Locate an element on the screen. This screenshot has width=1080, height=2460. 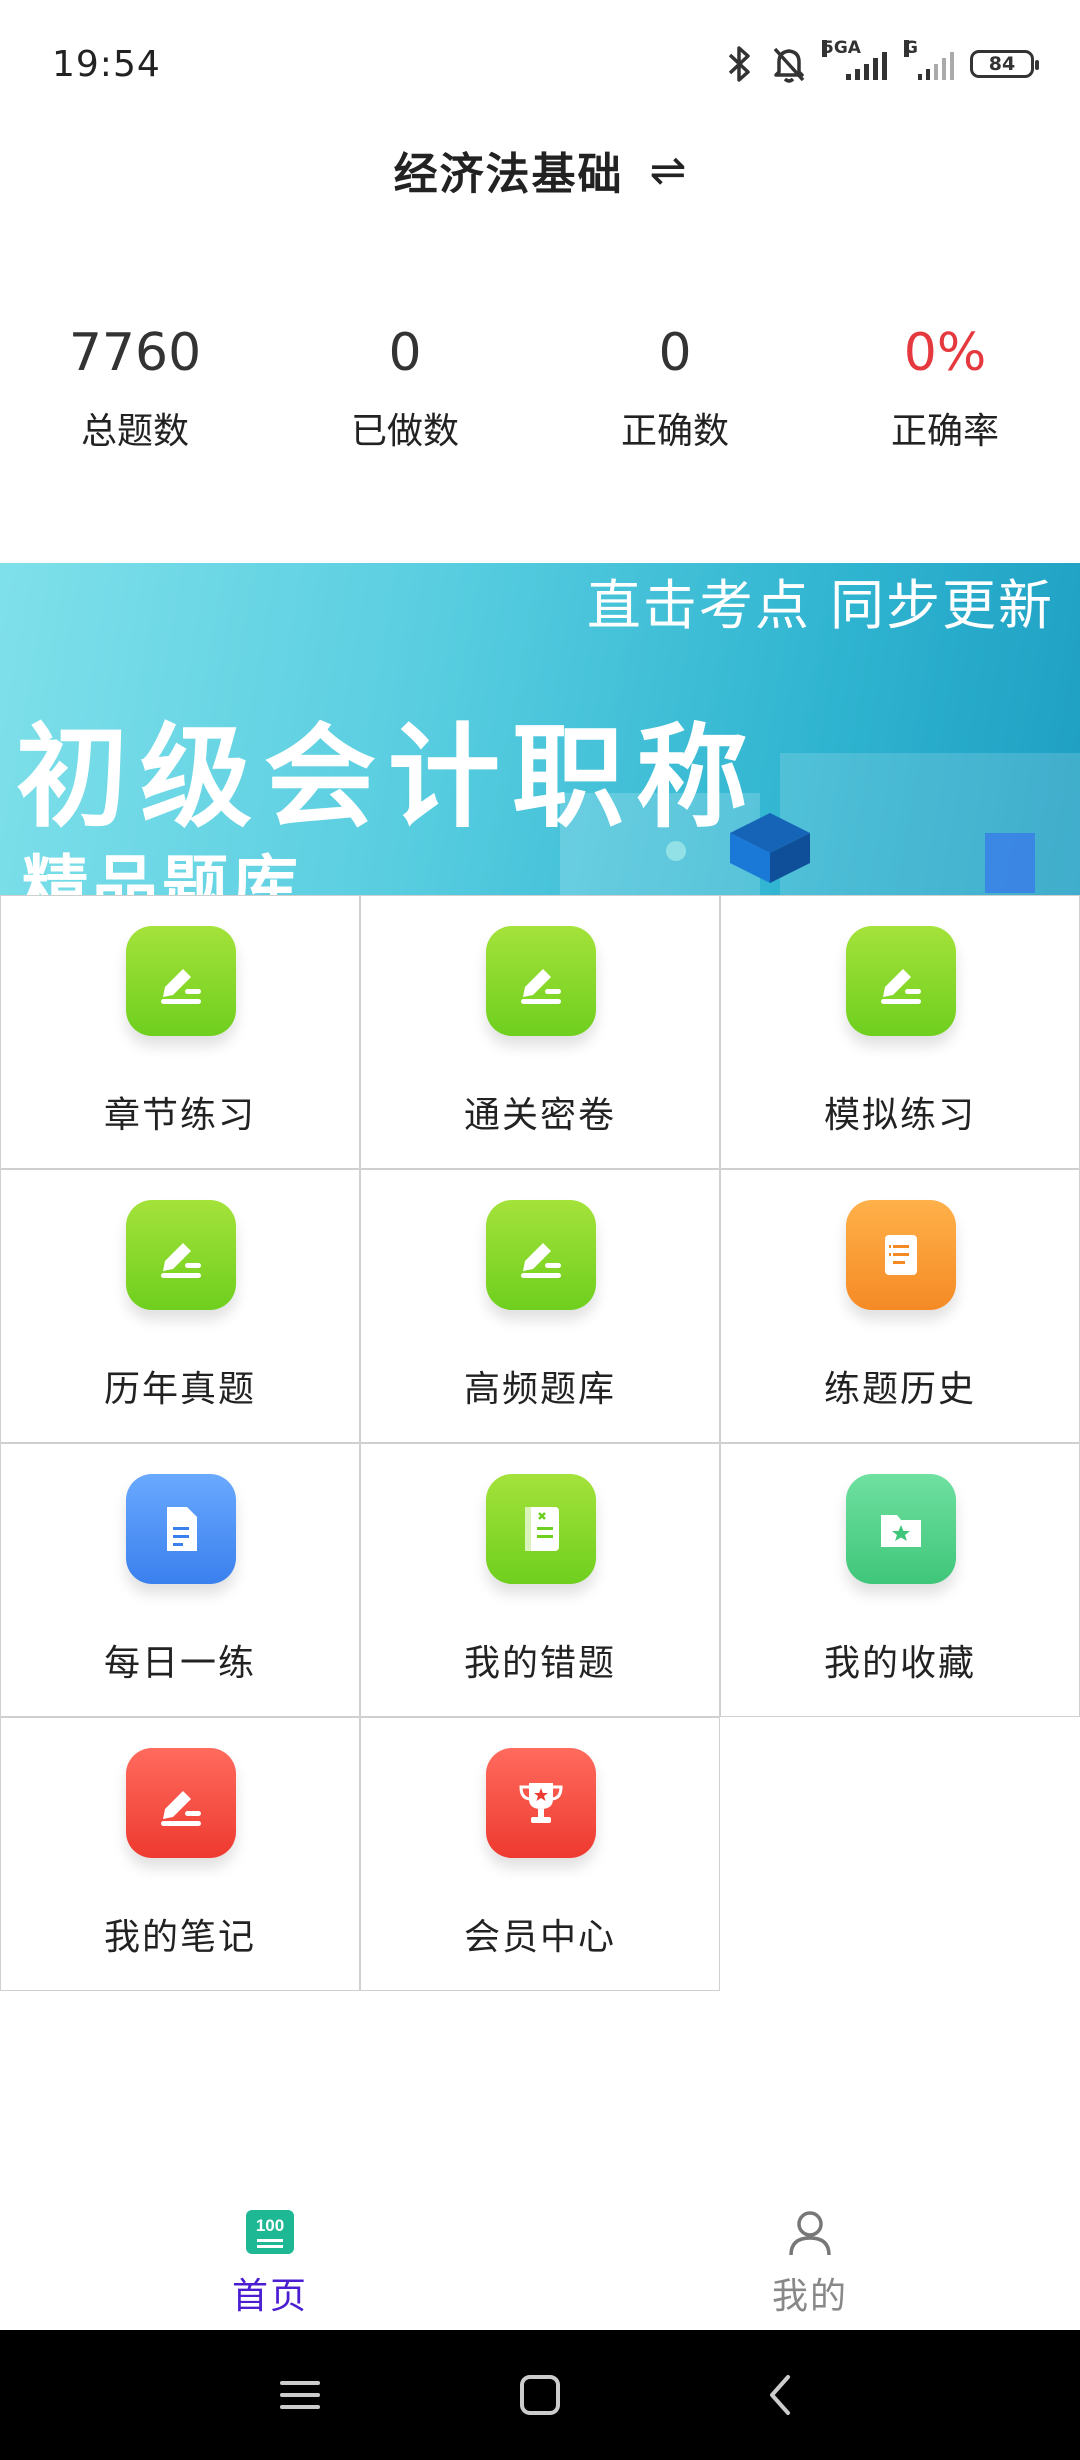
stat-label: 总题数 is located at coordinates (134, 431).